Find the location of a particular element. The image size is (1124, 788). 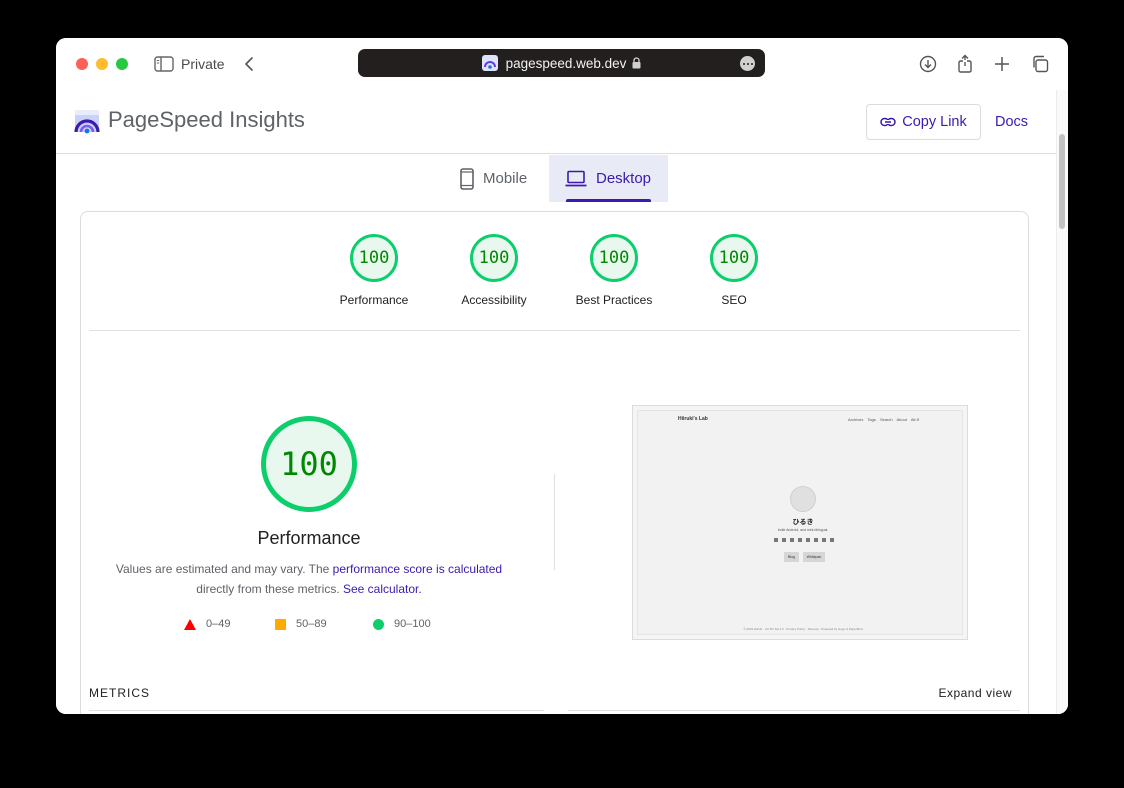

triangle-icon is located at coordinates (190, 624).